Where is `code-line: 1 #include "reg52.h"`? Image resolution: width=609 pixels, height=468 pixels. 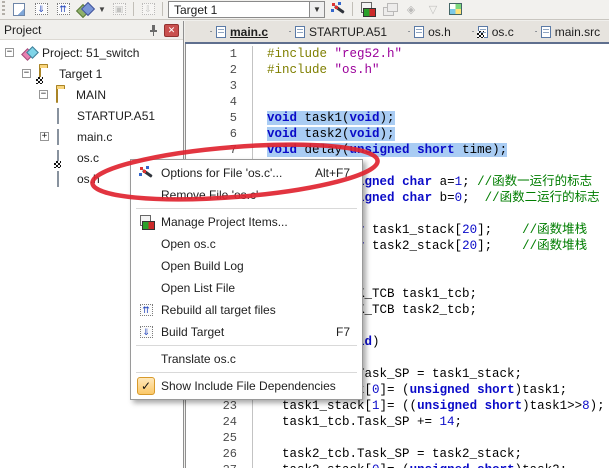
code-line: 1 #include "reg52.h" is located at coordinates (397, 54).